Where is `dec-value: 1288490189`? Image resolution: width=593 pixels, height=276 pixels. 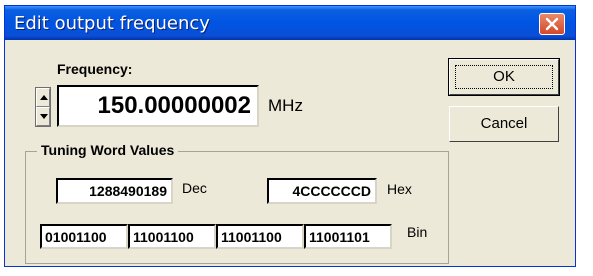
dec-value: 1288490189 is located at coordinates (128, 191).